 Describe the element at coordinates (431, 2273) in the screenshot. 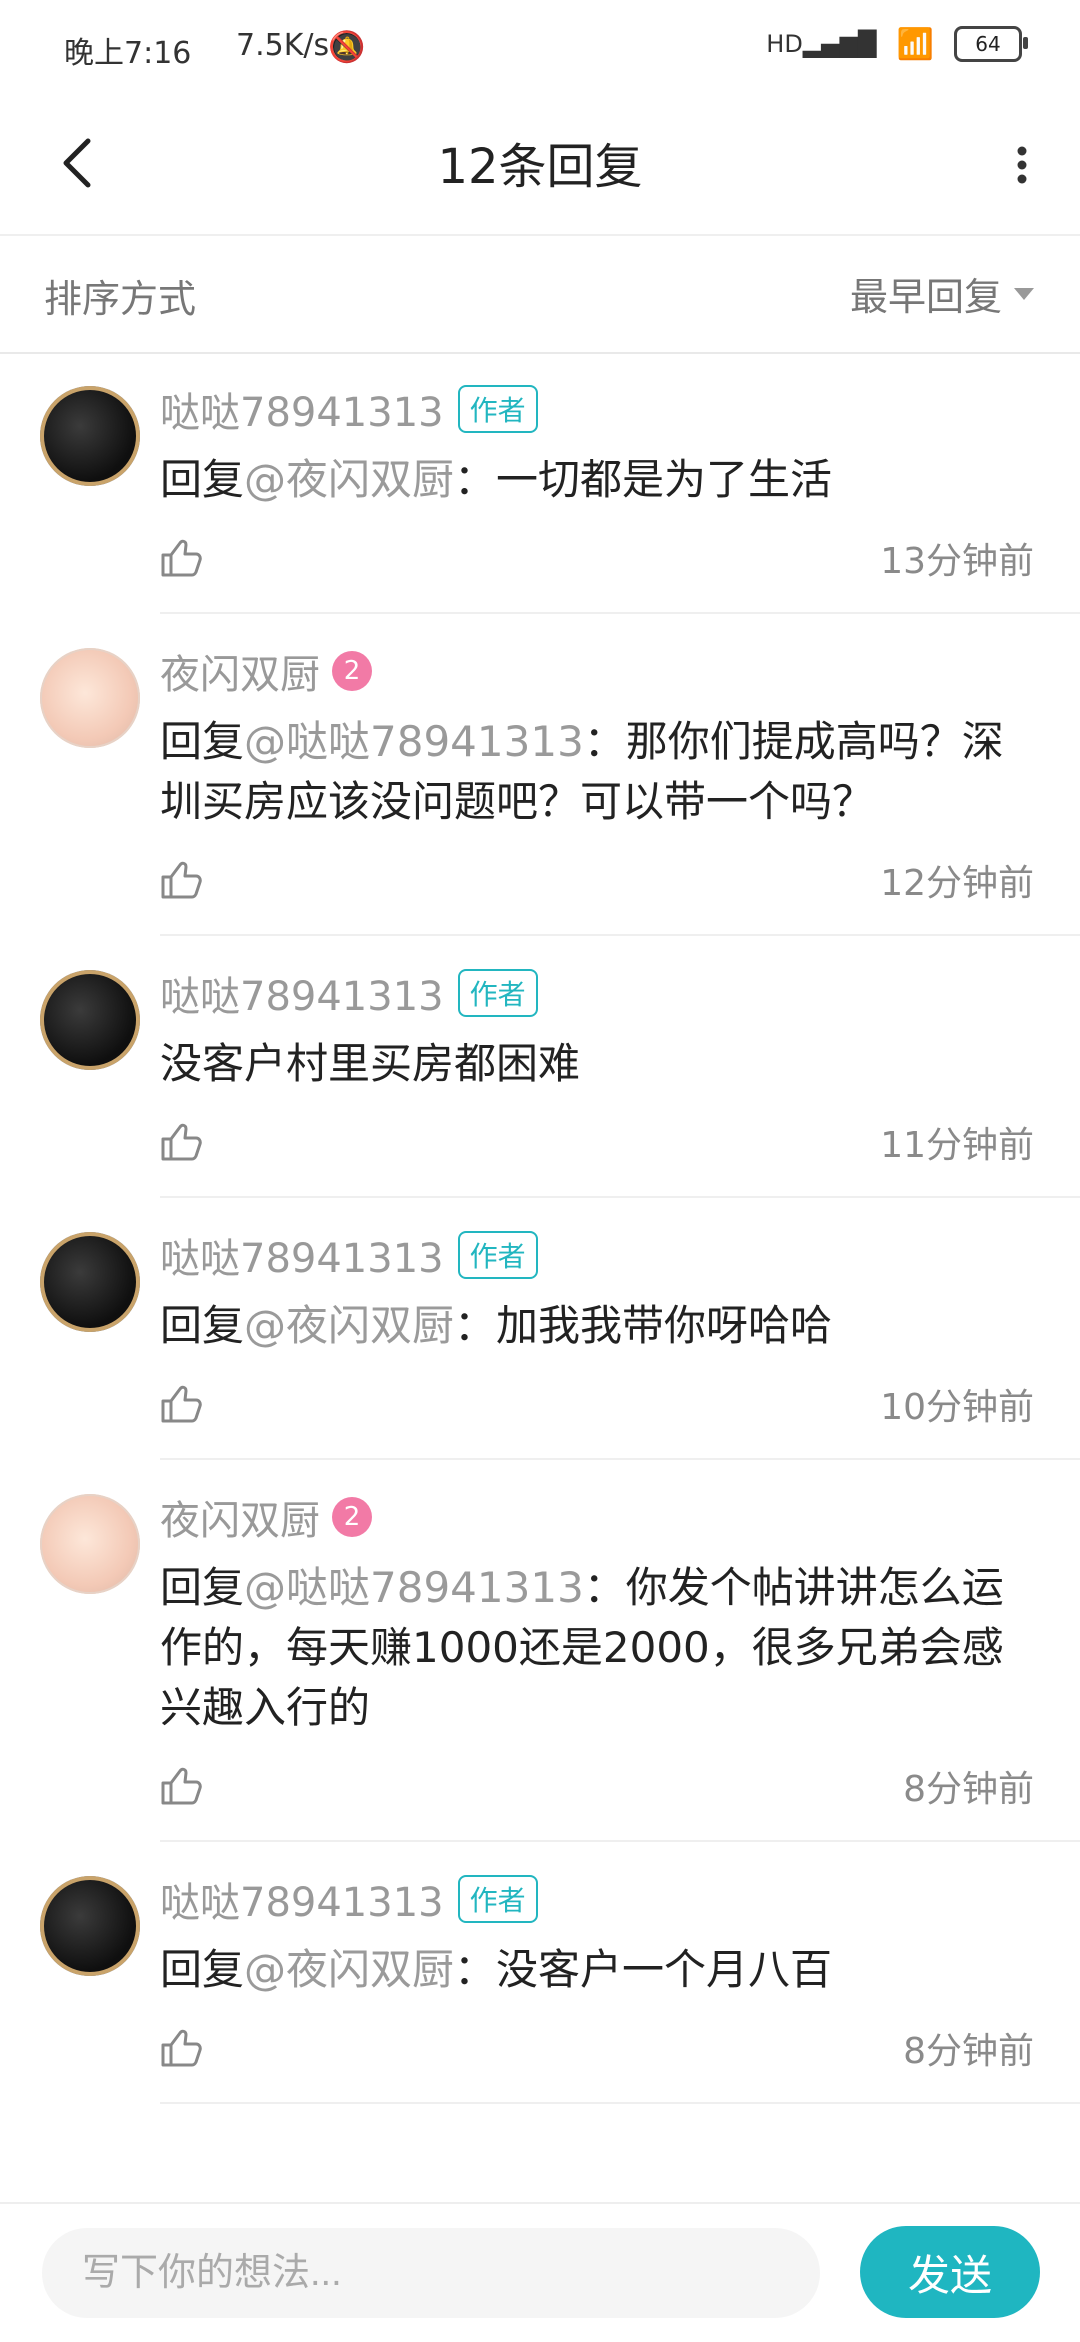

I see `reply-input` at that location.